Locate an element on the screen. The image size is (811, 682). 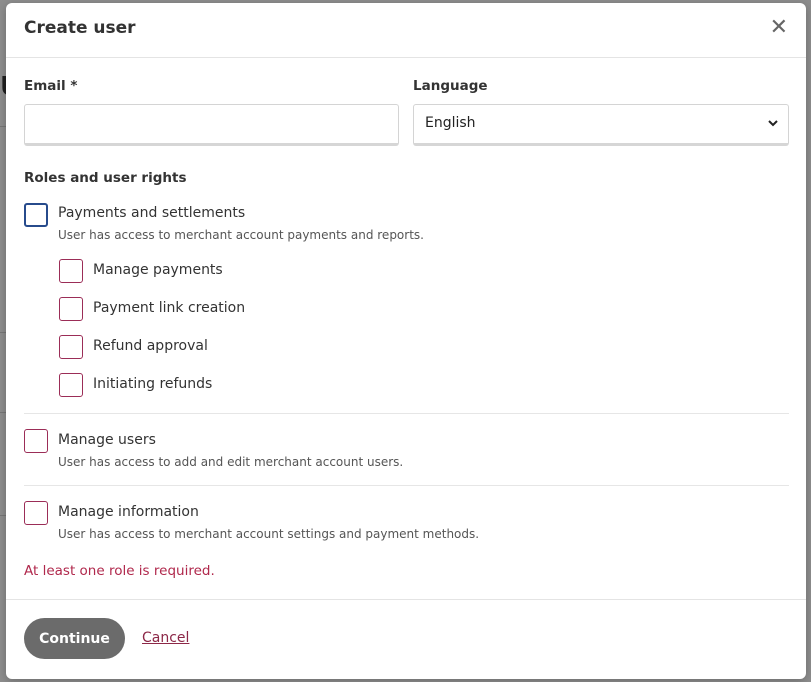
manage-payments-checkbox is located at coordinates (71, 271).